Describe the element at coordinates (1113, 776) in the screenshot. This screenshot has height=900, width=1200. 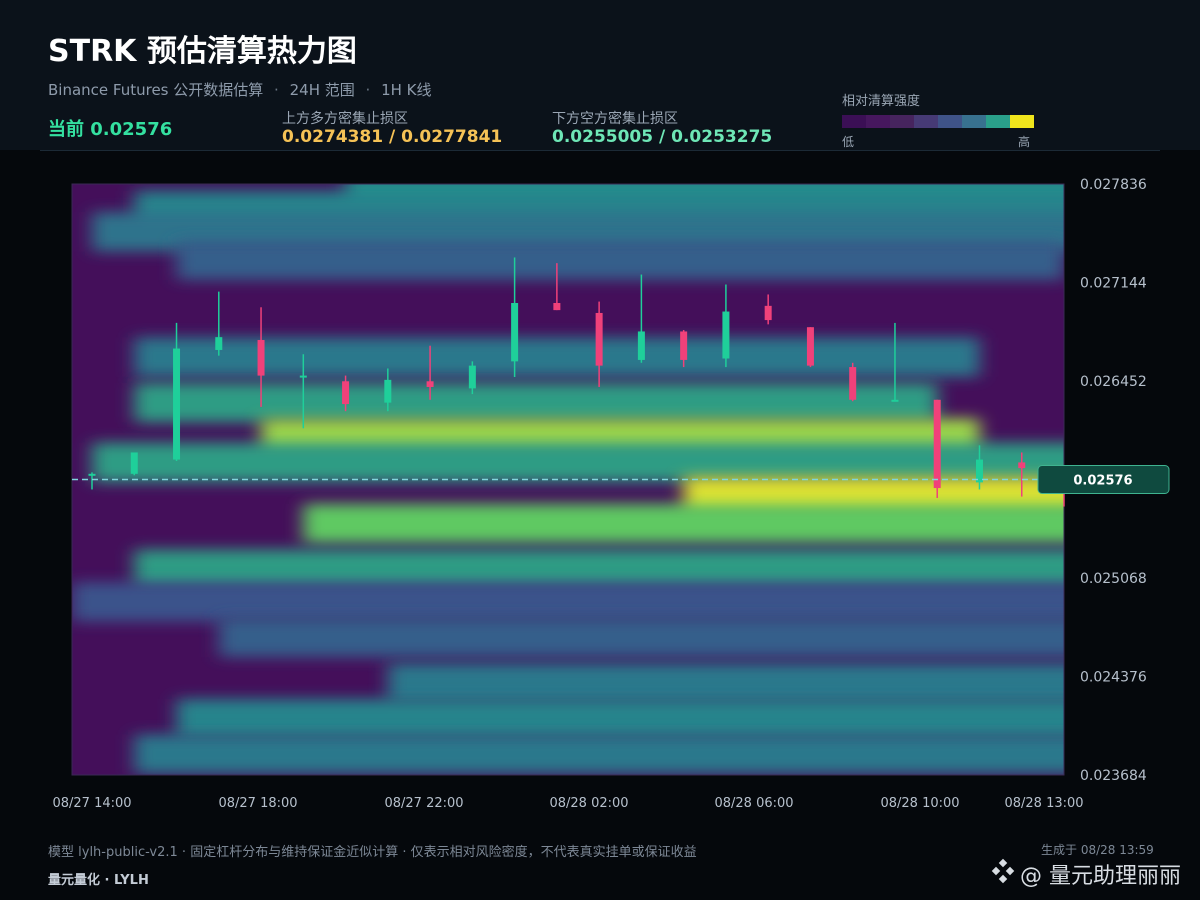
I see `y-tick-label: 0.023684` at that location.